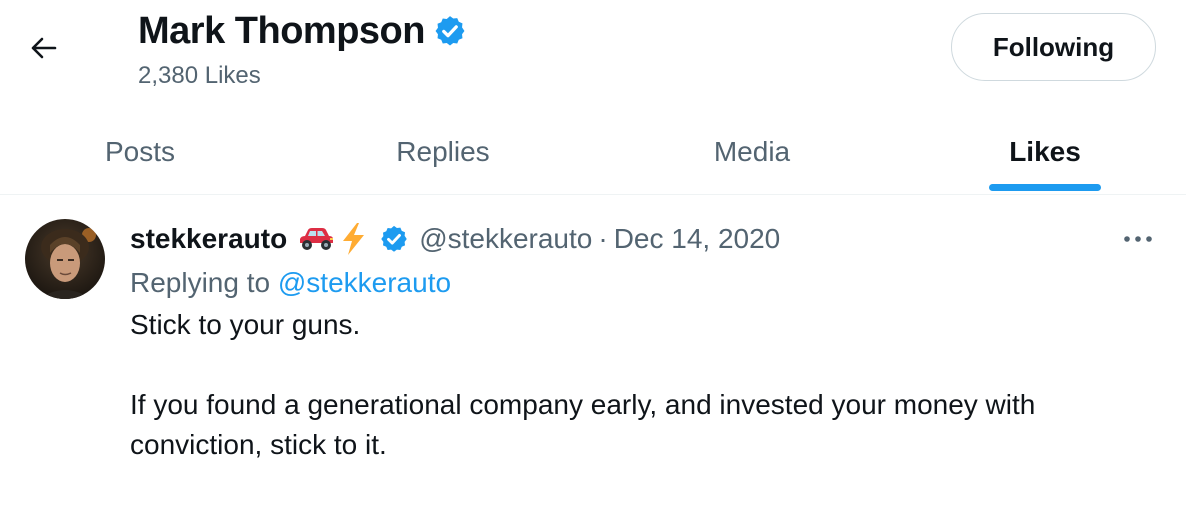  What do you see at coordinates (640, 283) in the screenshot?
I see `replying-to: Replying to @stekkerauto` at bounding box center [640, 283].